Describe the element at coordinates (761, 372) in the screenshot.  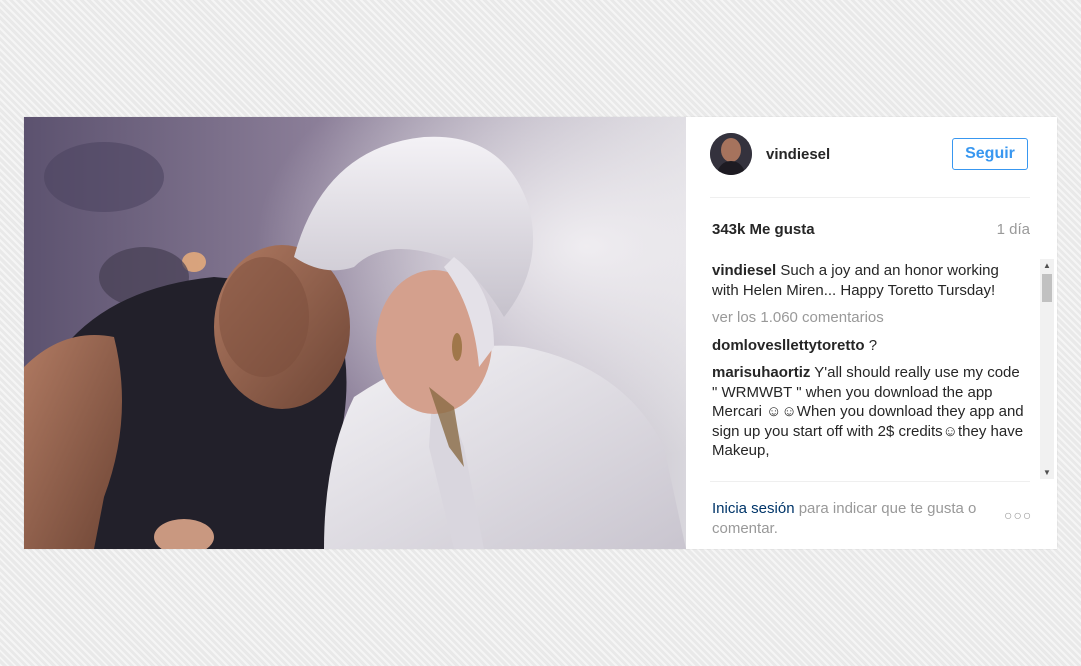
I see `comment-username: marisuhaortiz` at that location.